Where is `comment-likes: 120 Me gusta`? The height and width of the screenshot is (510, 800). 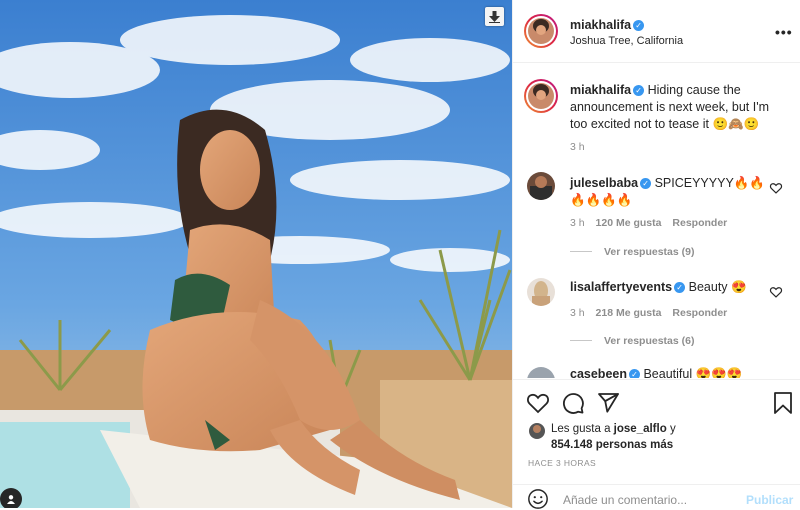
comment-likes: 120 Me gusta is located at coordinates (629, 223).